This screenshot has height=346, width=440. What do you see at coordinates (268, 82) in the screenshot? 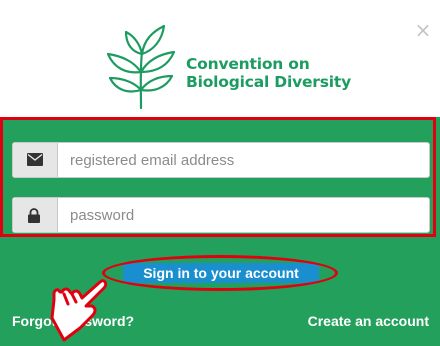
I see `logo-line-2: Biological Diversity` at bounding box center [268, 82].